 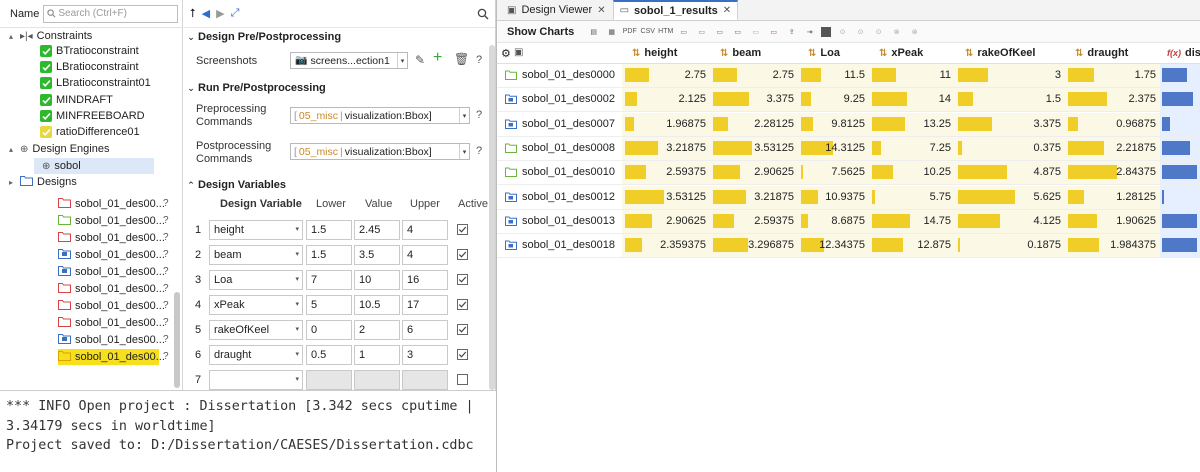 I want to click on variable-name-select: draught ▾, so click(x=256, y=355).